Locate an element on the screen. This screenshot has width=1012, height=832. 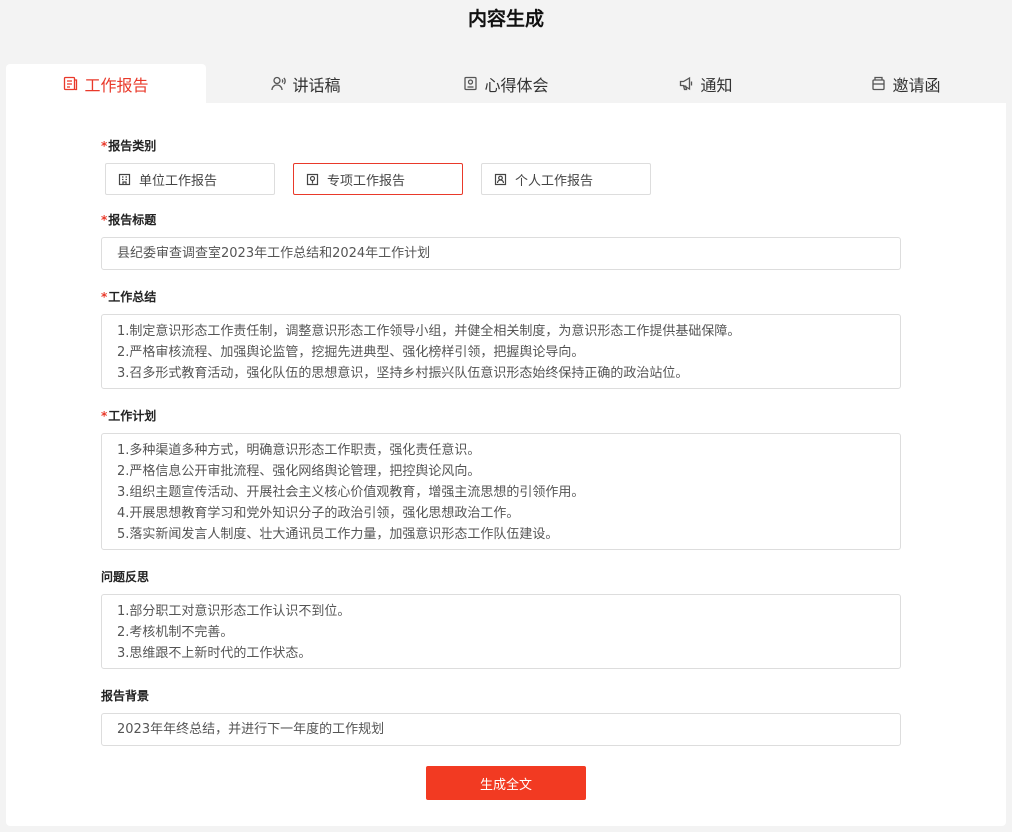
type-special-report-button: 专项工作报告 is located at coordinates (378, 179).